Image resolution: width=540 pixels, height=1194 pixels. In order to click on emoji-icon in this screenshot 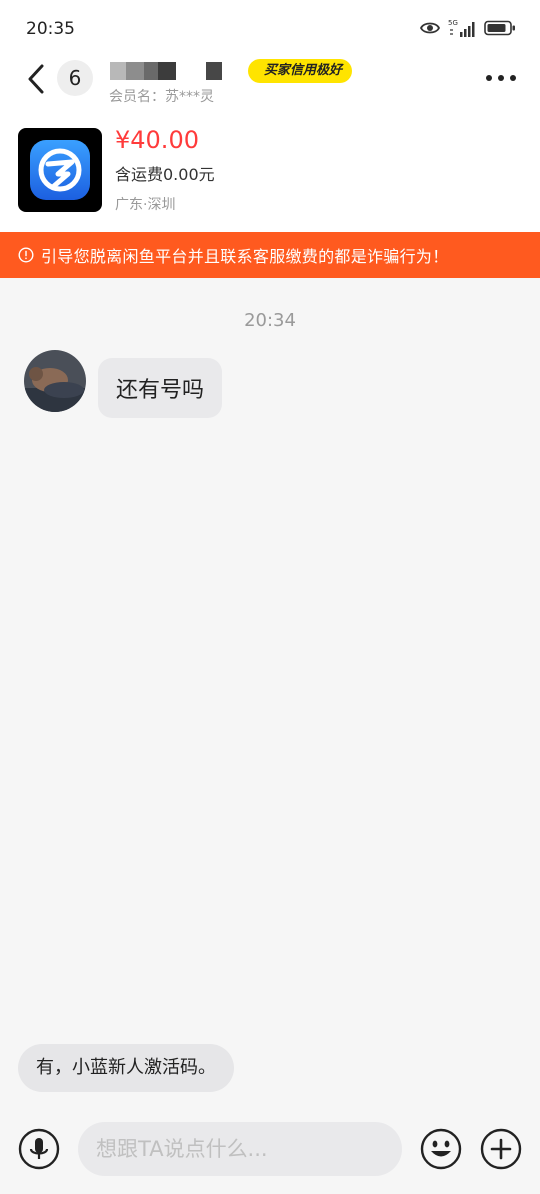, I will do `click(441, 1149)`.